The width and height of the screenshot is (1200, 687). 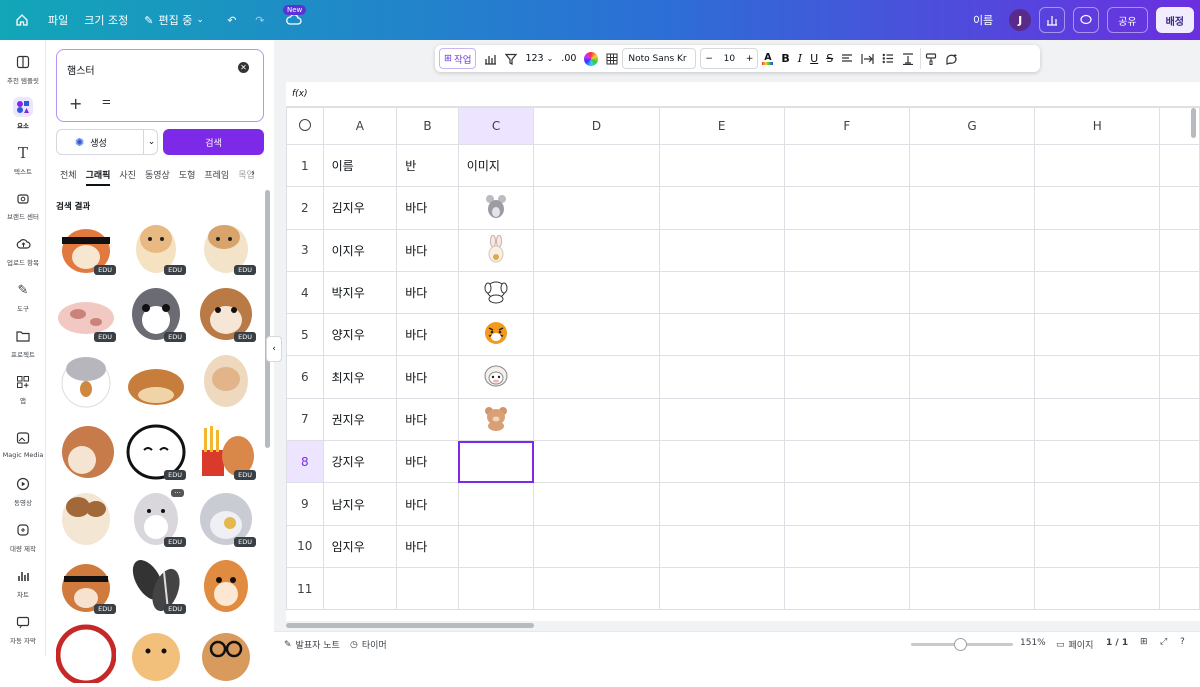 What do you see at coordinates (511, 58) in the screenshot?
I see `filter-icon` at bounding box center [511, 58].